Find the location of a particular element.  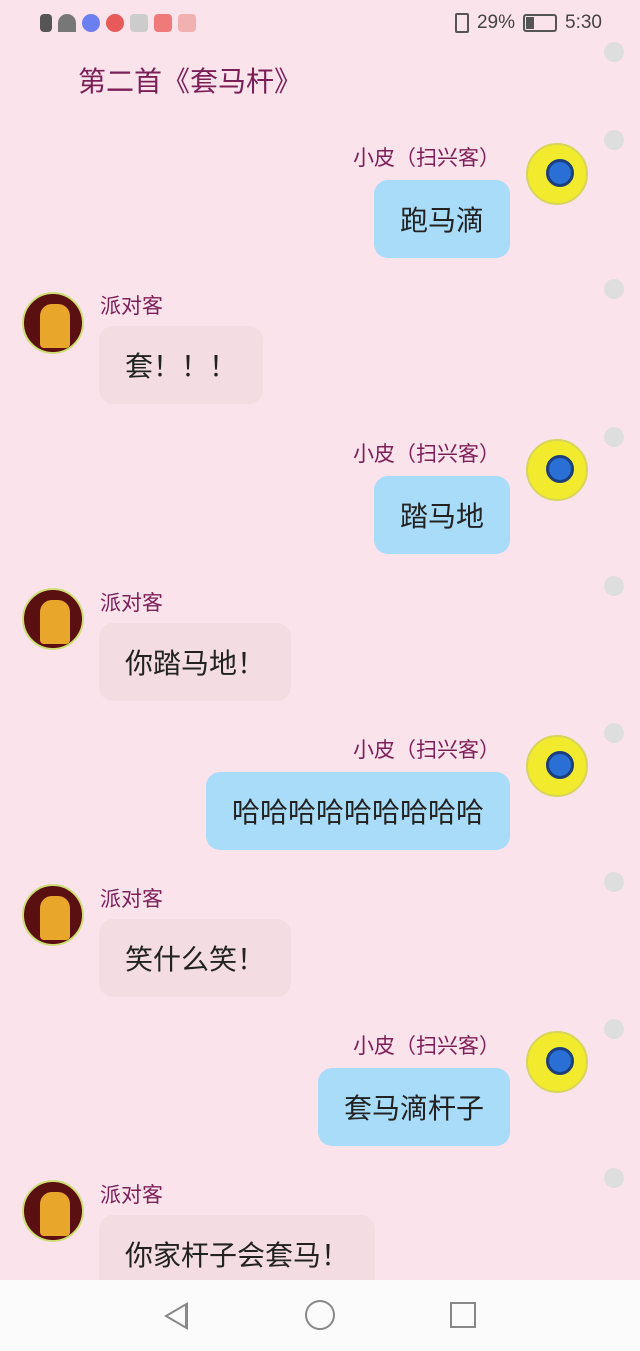

message-bubble: 笑什么笑！ is located at coordinates (195, 958).